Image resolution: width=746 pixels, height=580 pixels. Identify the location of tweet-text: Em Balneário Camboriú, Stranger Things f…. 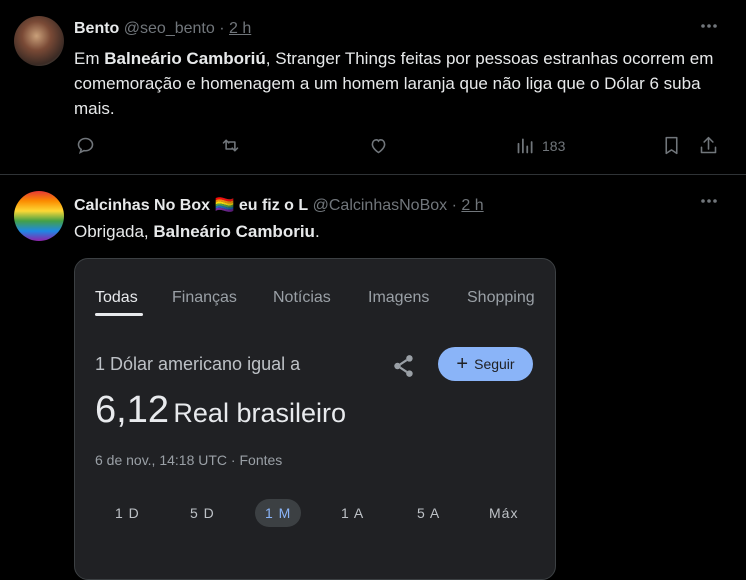
(404, 83).